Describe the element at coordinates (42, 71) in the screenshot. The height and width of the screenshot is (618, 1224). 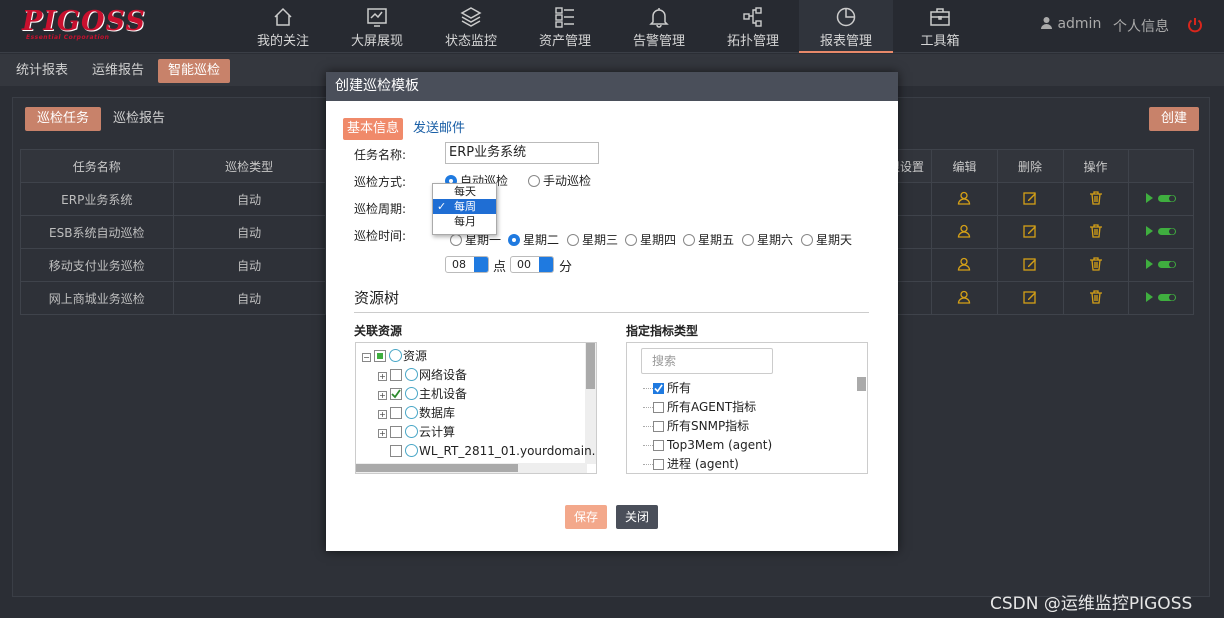
I see `subnav-statistics-report: 统计报表` at that location.